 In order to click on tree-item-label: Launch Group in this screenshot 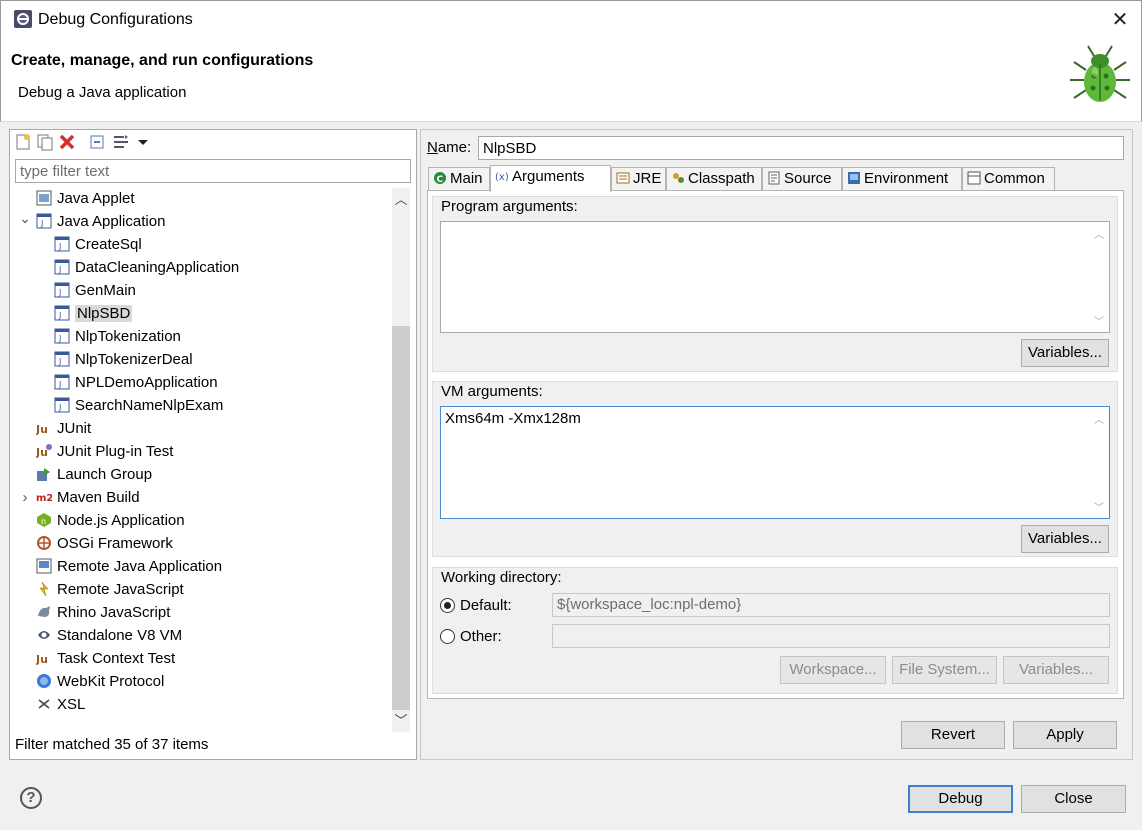, I will do `click(105, 474)`.